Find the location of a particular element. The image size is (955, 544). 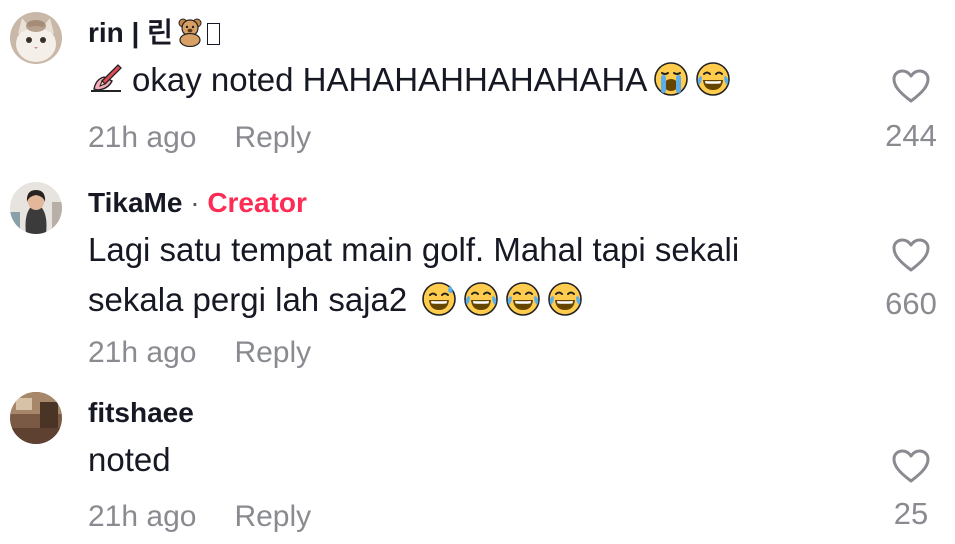

comment-username: TikaMe is located at coordinates (135, 202).